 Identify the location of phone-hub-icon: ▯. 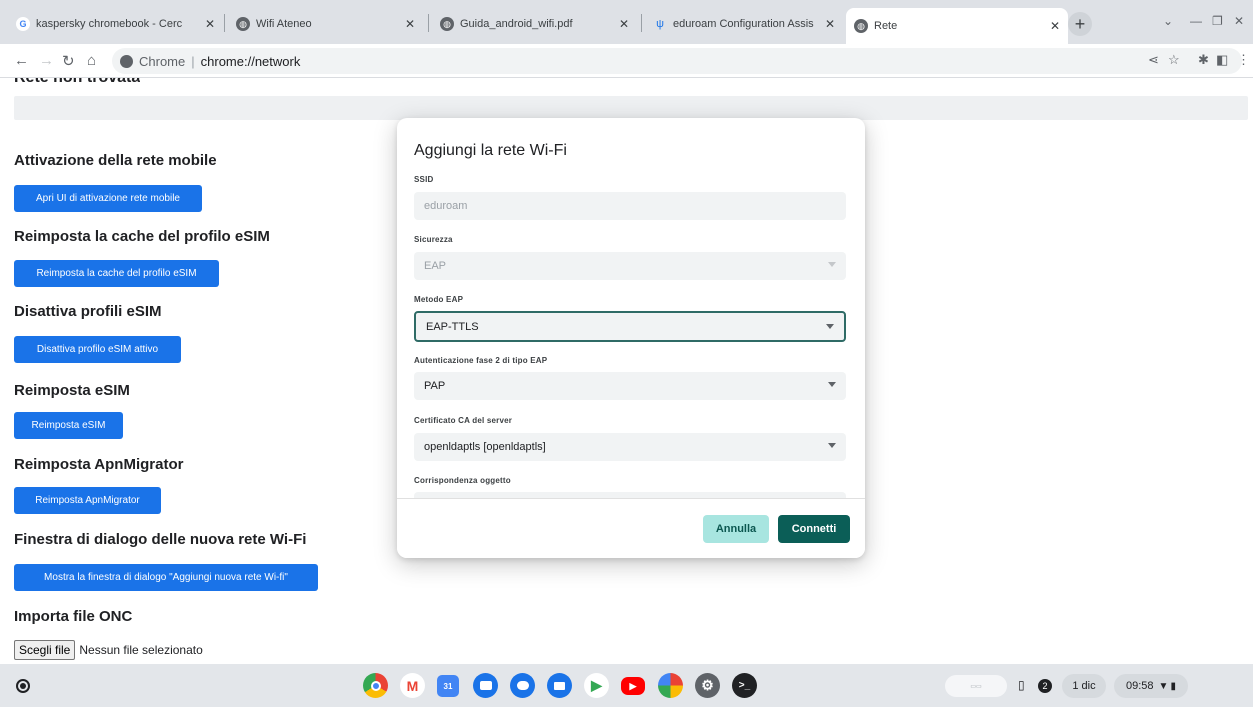
(1021, 685).